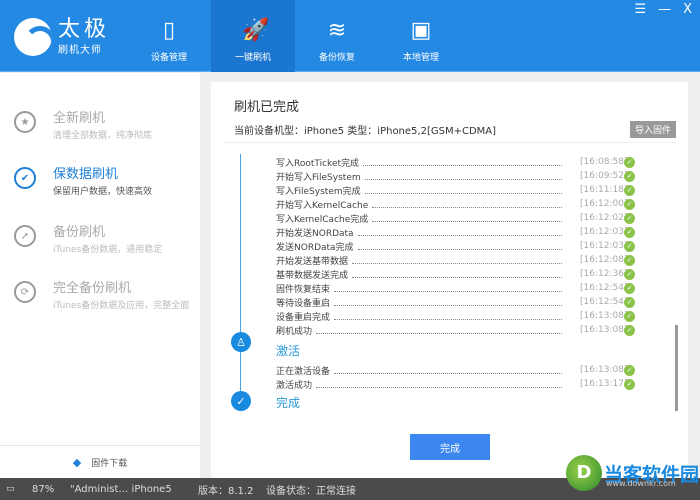  Describe the element at coordinates (303, 371) in the screenshot. I see `log-step: 正在激活设备` at that location.